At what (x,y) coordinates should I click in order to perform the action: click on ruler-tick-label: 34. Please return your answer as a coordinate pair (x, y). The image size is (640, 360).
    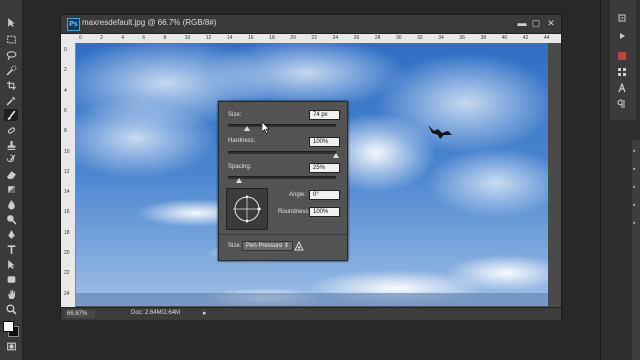
    Looking at the image, I should click on (441, 38).